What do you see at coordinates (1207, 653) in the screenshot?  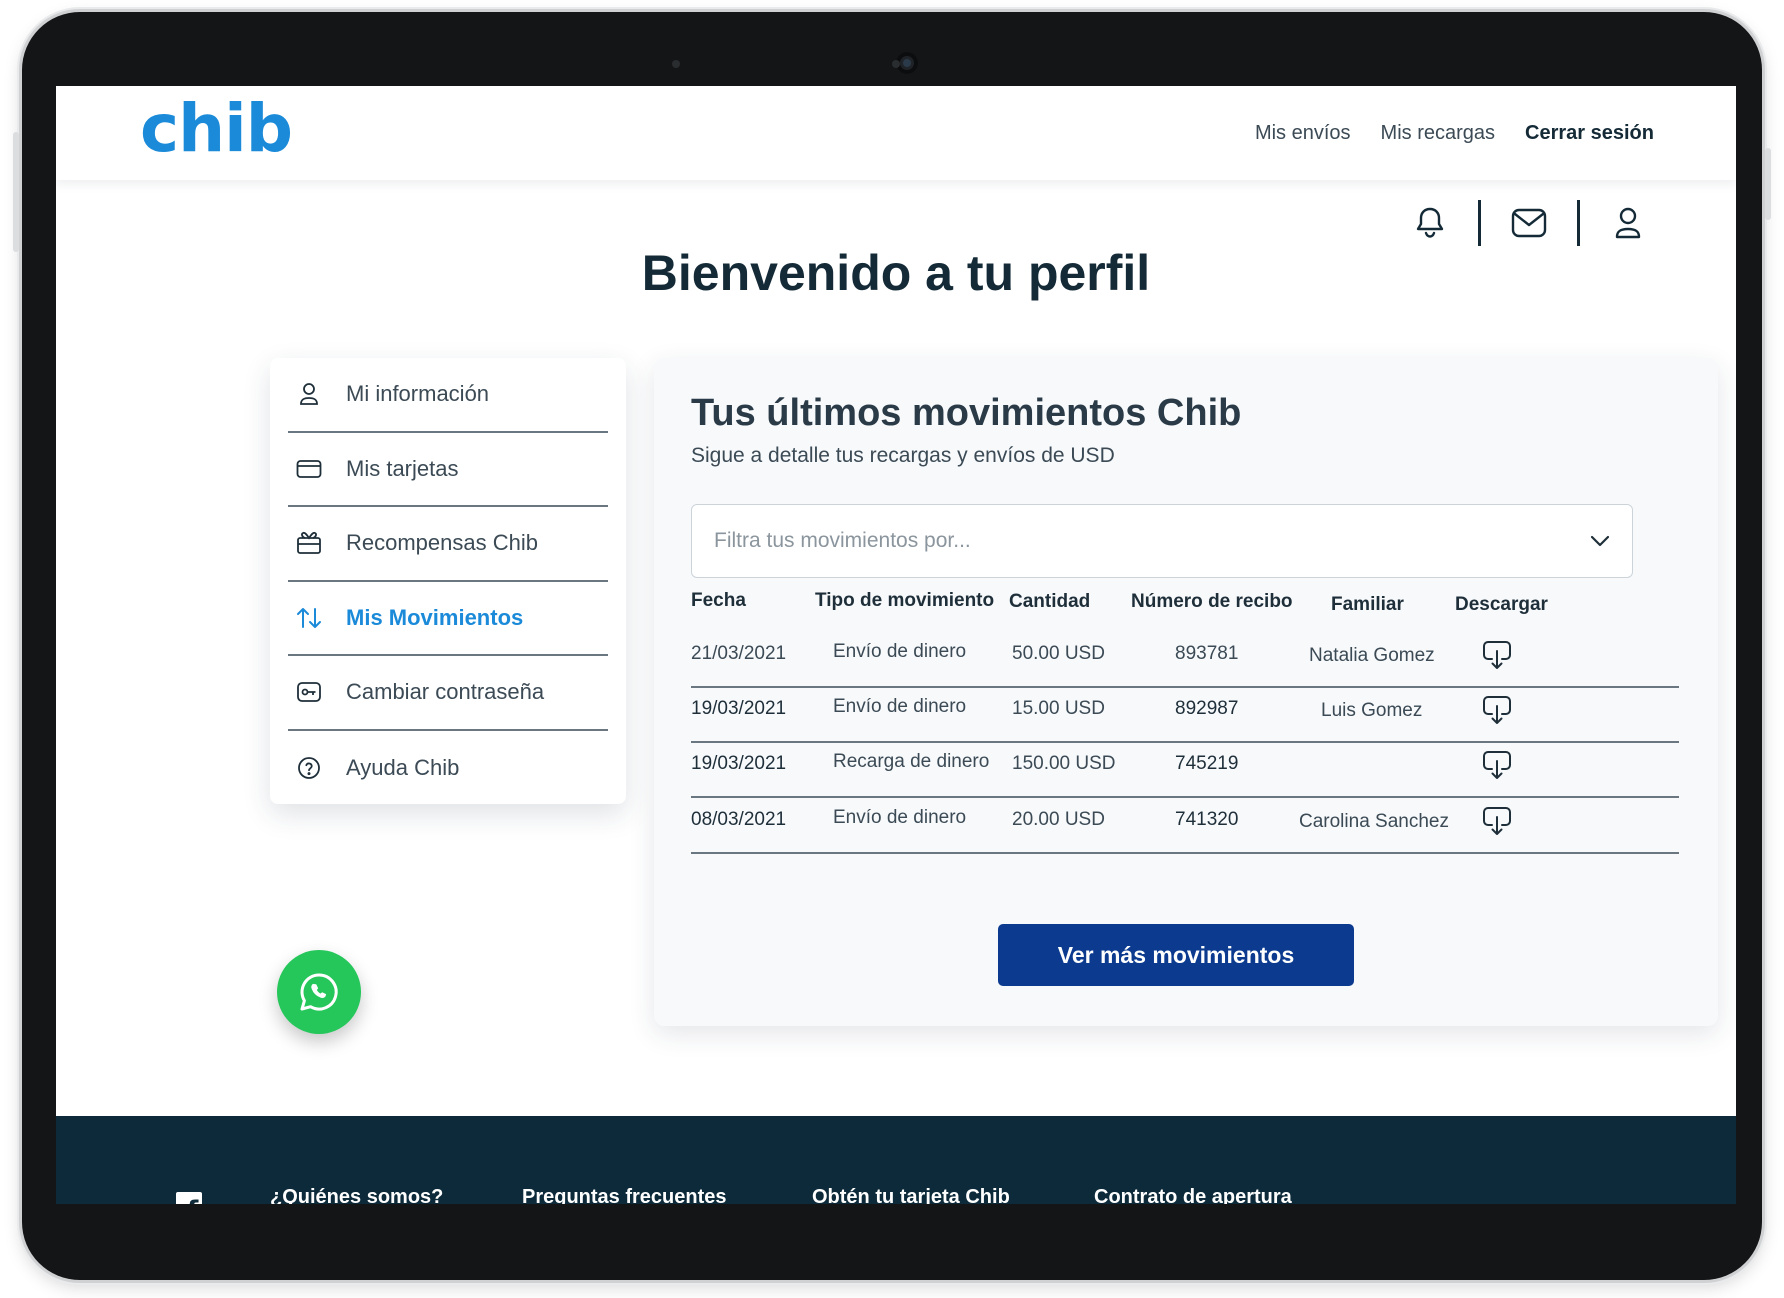 I see `cell-recibo: 893781` at bounding box center [1207, 653].